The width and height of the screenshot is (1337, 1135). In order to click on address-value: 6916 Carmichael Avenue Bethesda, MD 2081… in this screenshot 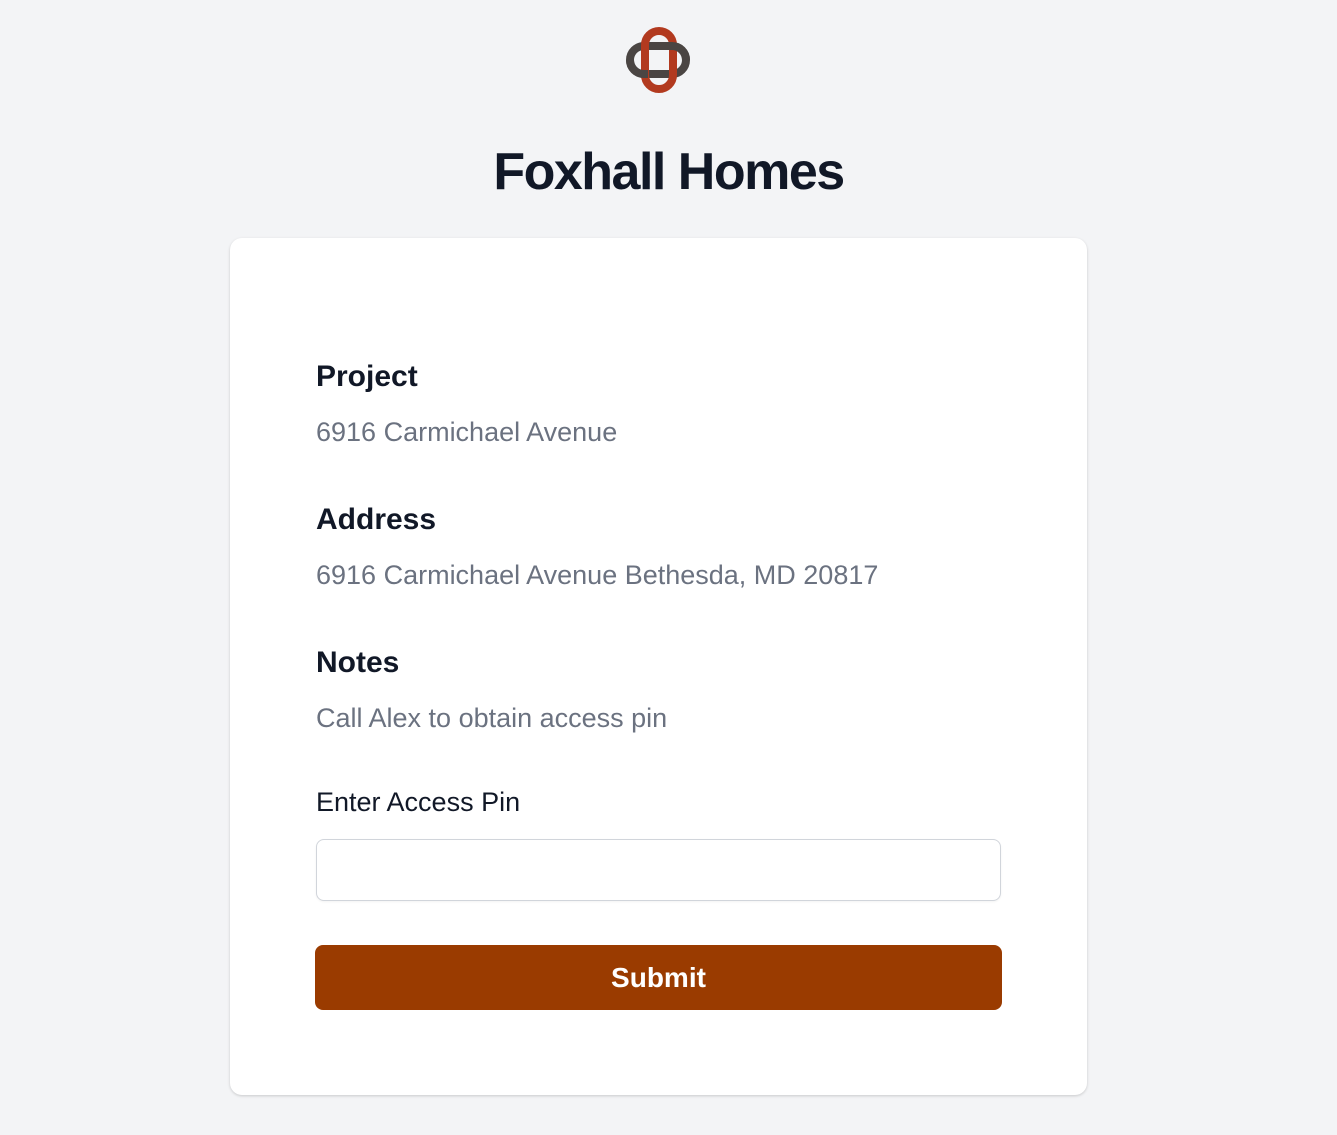, I will do `click(597, 575)`.